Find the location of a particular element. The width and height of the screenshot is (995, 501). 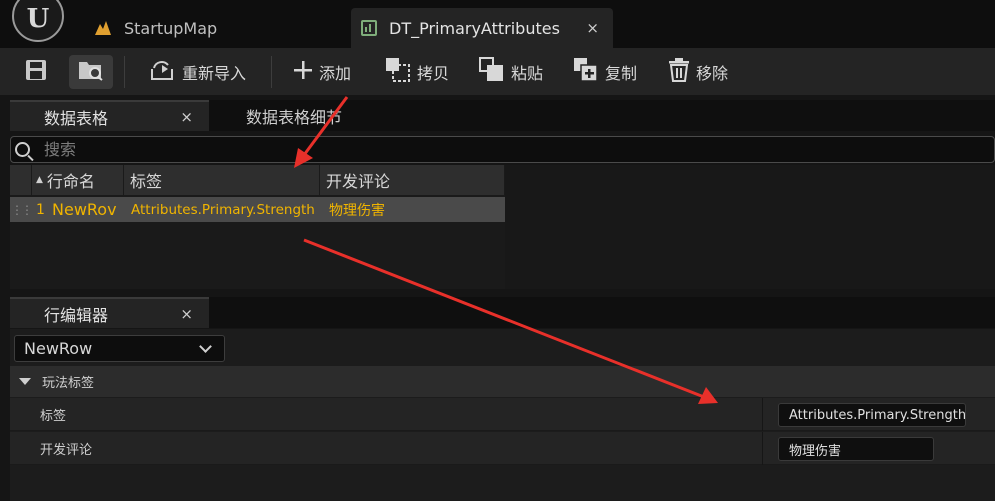

tag-cell: Attributes.Primary.Strength is located at coordinates (223, 209).